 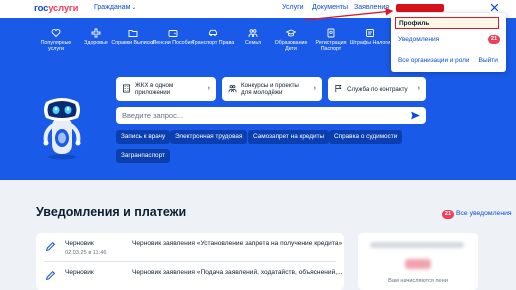 What do you see at coordinates (111, 212) in the screenshot?
I see `section-title: Уведомления и платежи` at bounding box center [111, 212].